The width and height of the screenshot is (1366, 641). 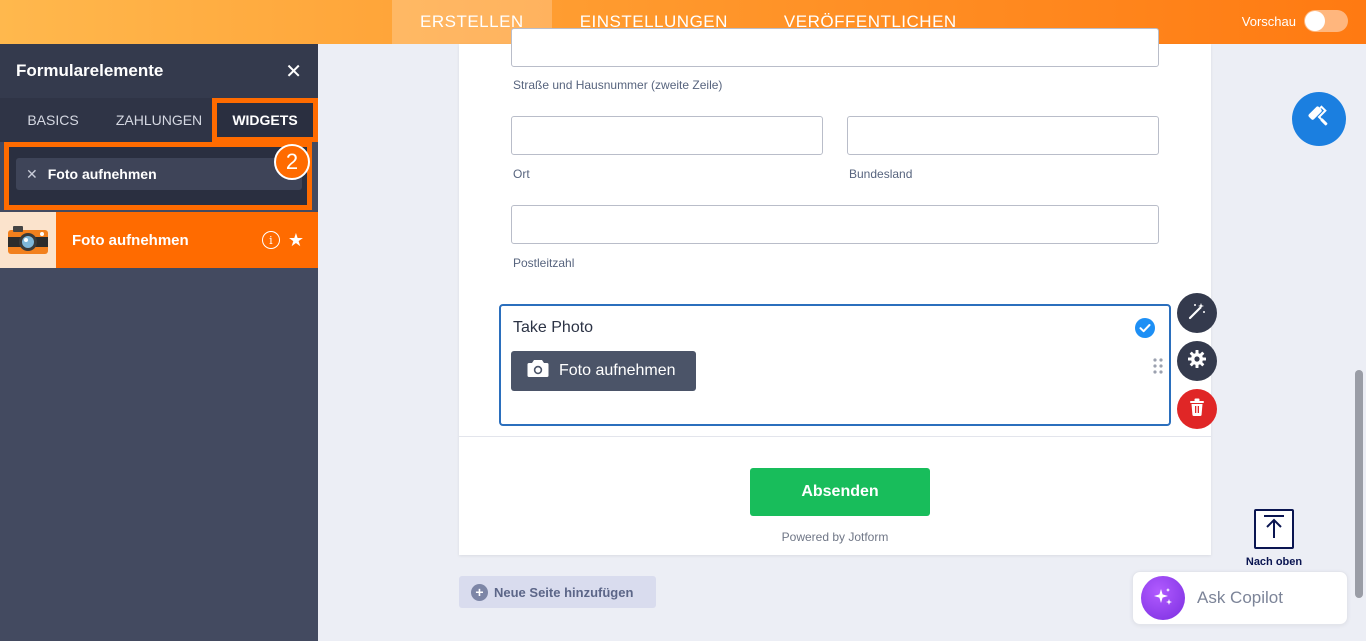 What do you see at coordinates (521, 174) in the screenshot?
I see `city-label: Ort` at bounding box center [521, 174].